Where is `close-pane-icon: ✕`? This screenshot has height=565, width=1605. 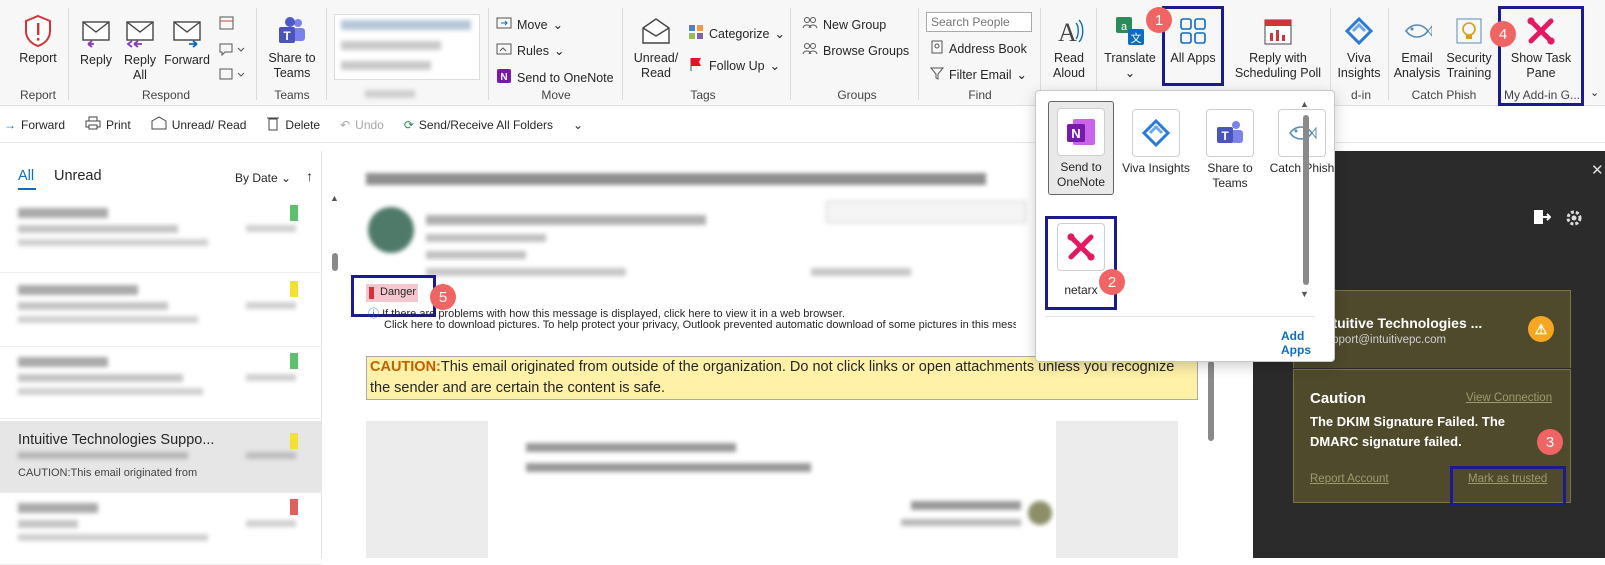 close-pane-icon: ✕ is located at coordinates (1597, 170).